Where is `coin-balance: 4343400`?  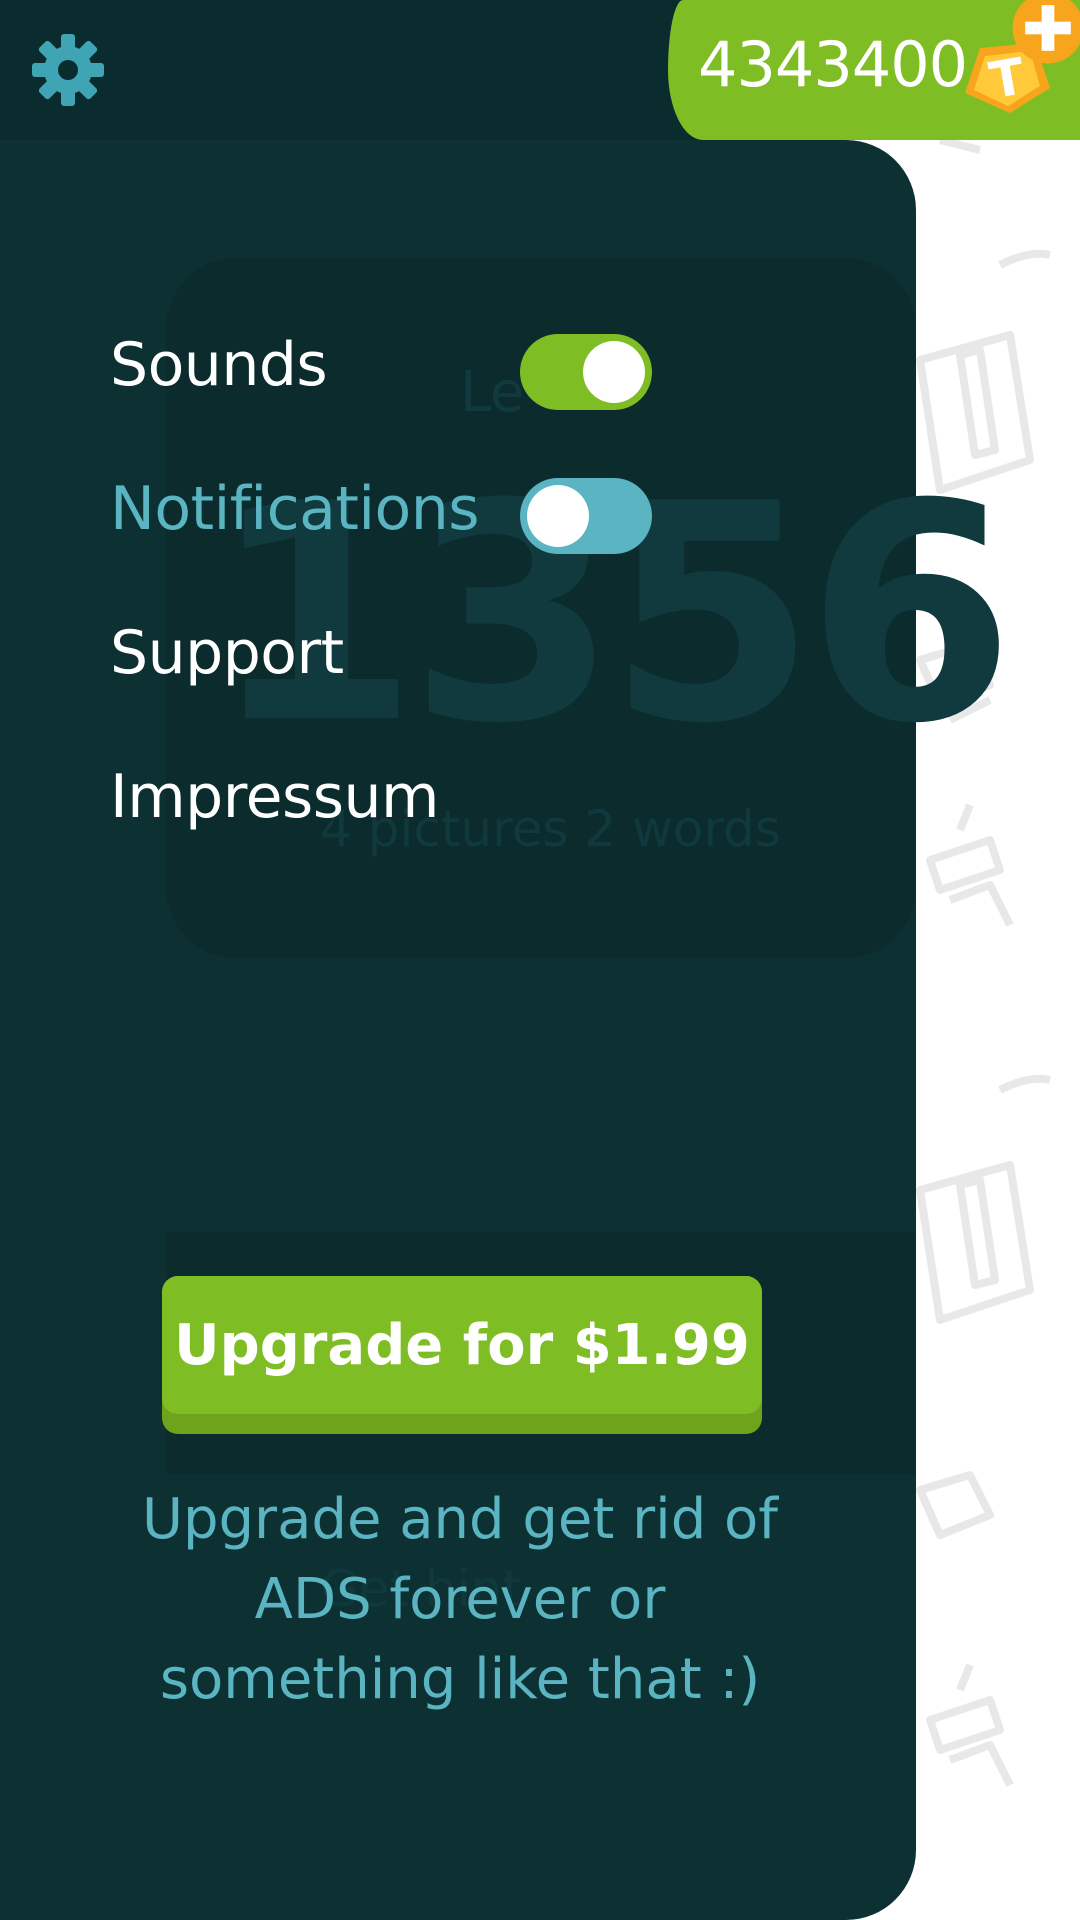 coin-balance: 4343400 is located at coordinates (833, 64).